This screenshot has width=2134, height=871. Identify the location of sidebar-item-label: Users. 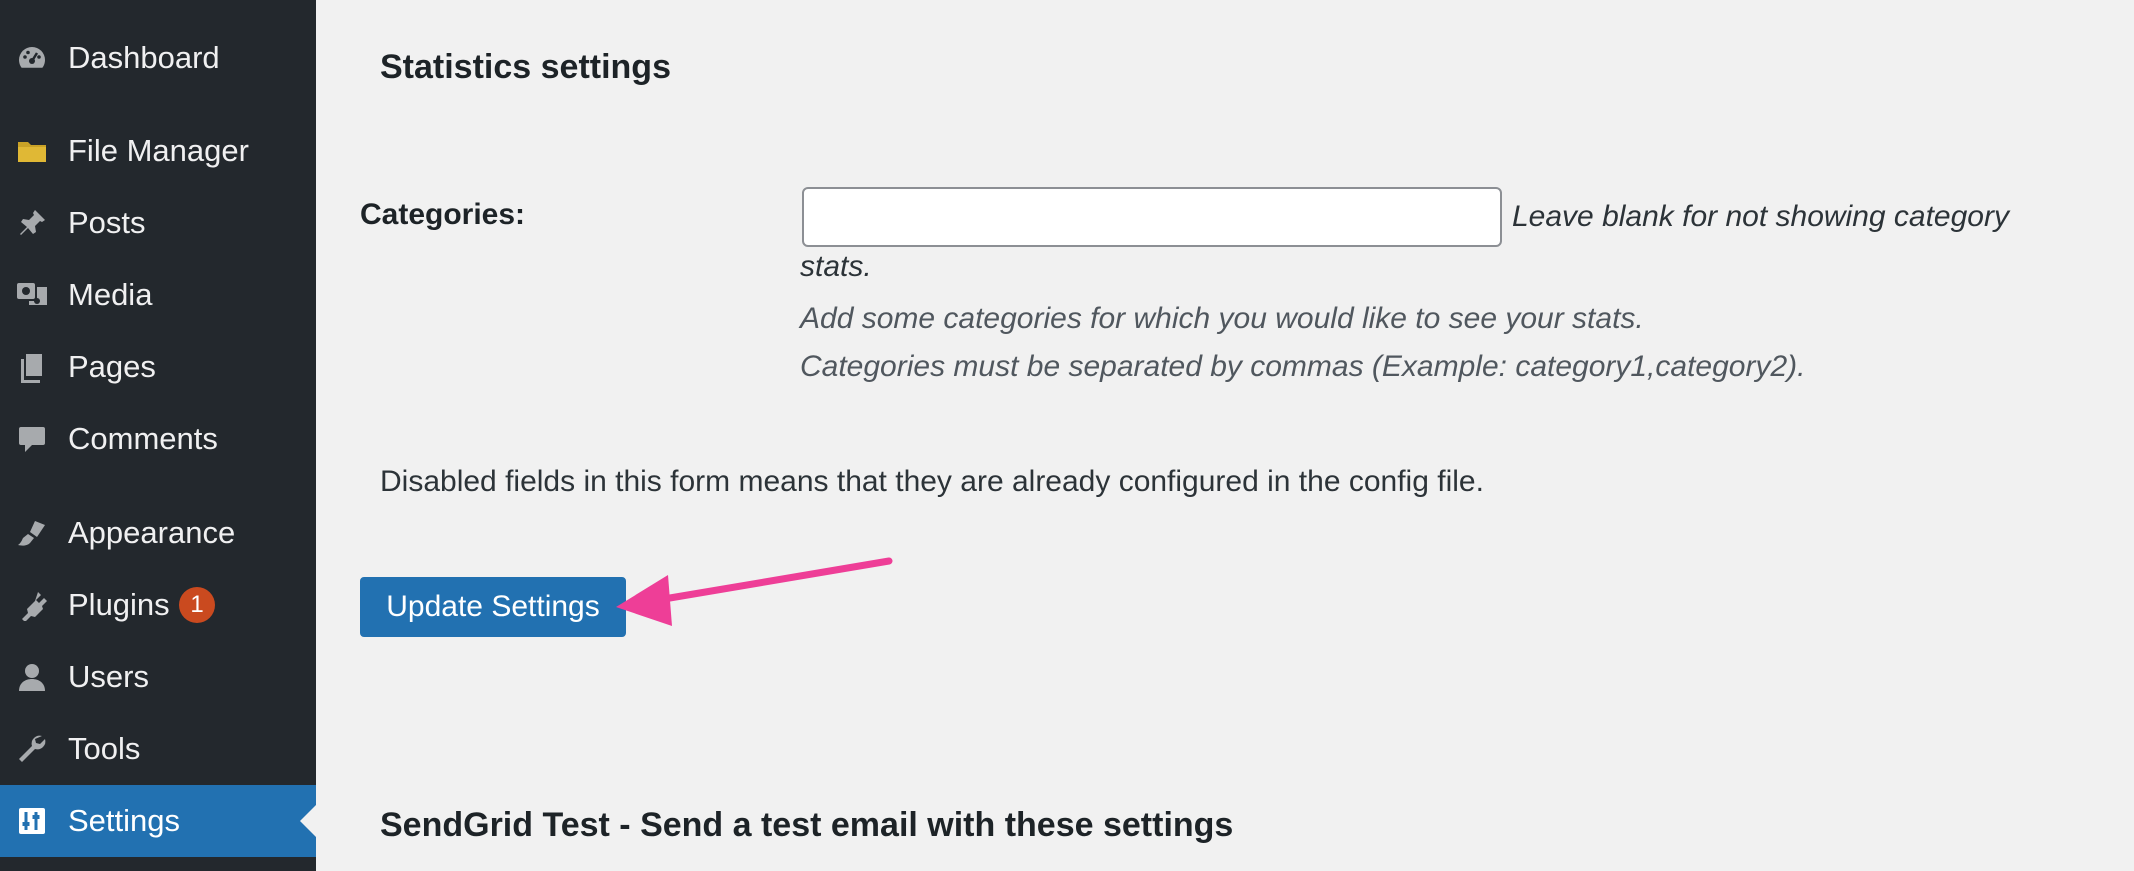
(108, 676).